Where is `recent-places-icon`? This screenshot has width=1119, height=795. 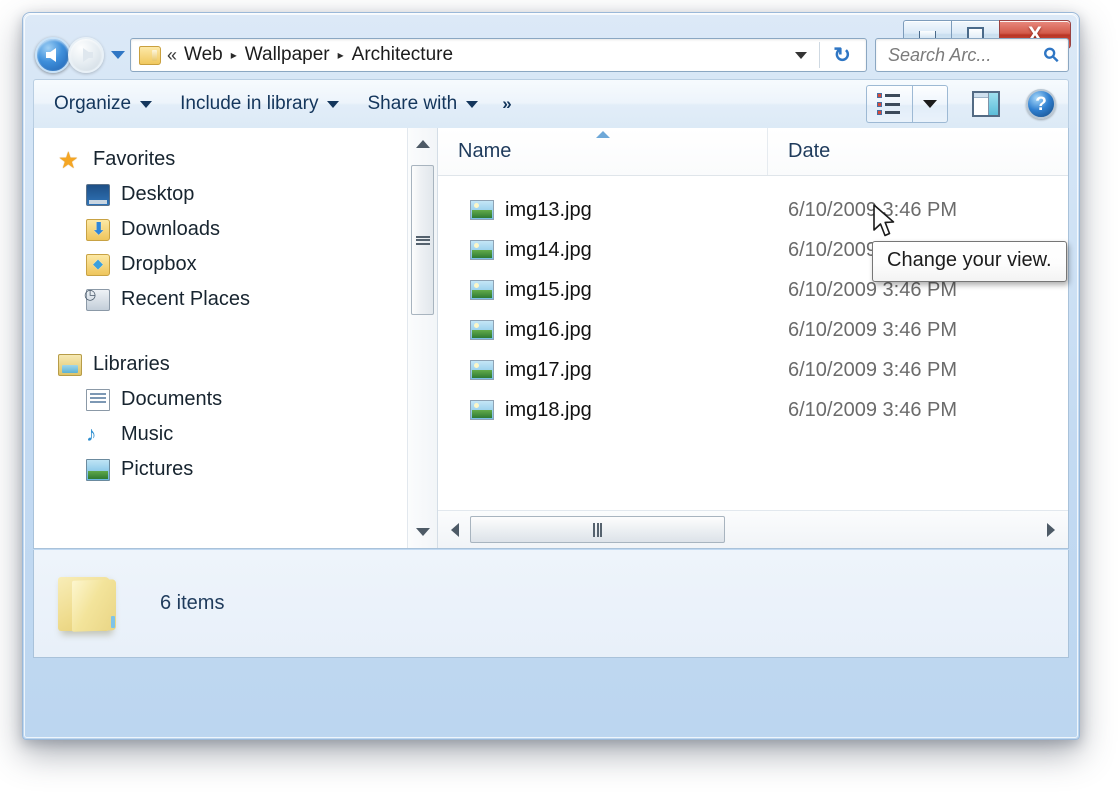 recent-places-icon is located at coordinates (97, 298).